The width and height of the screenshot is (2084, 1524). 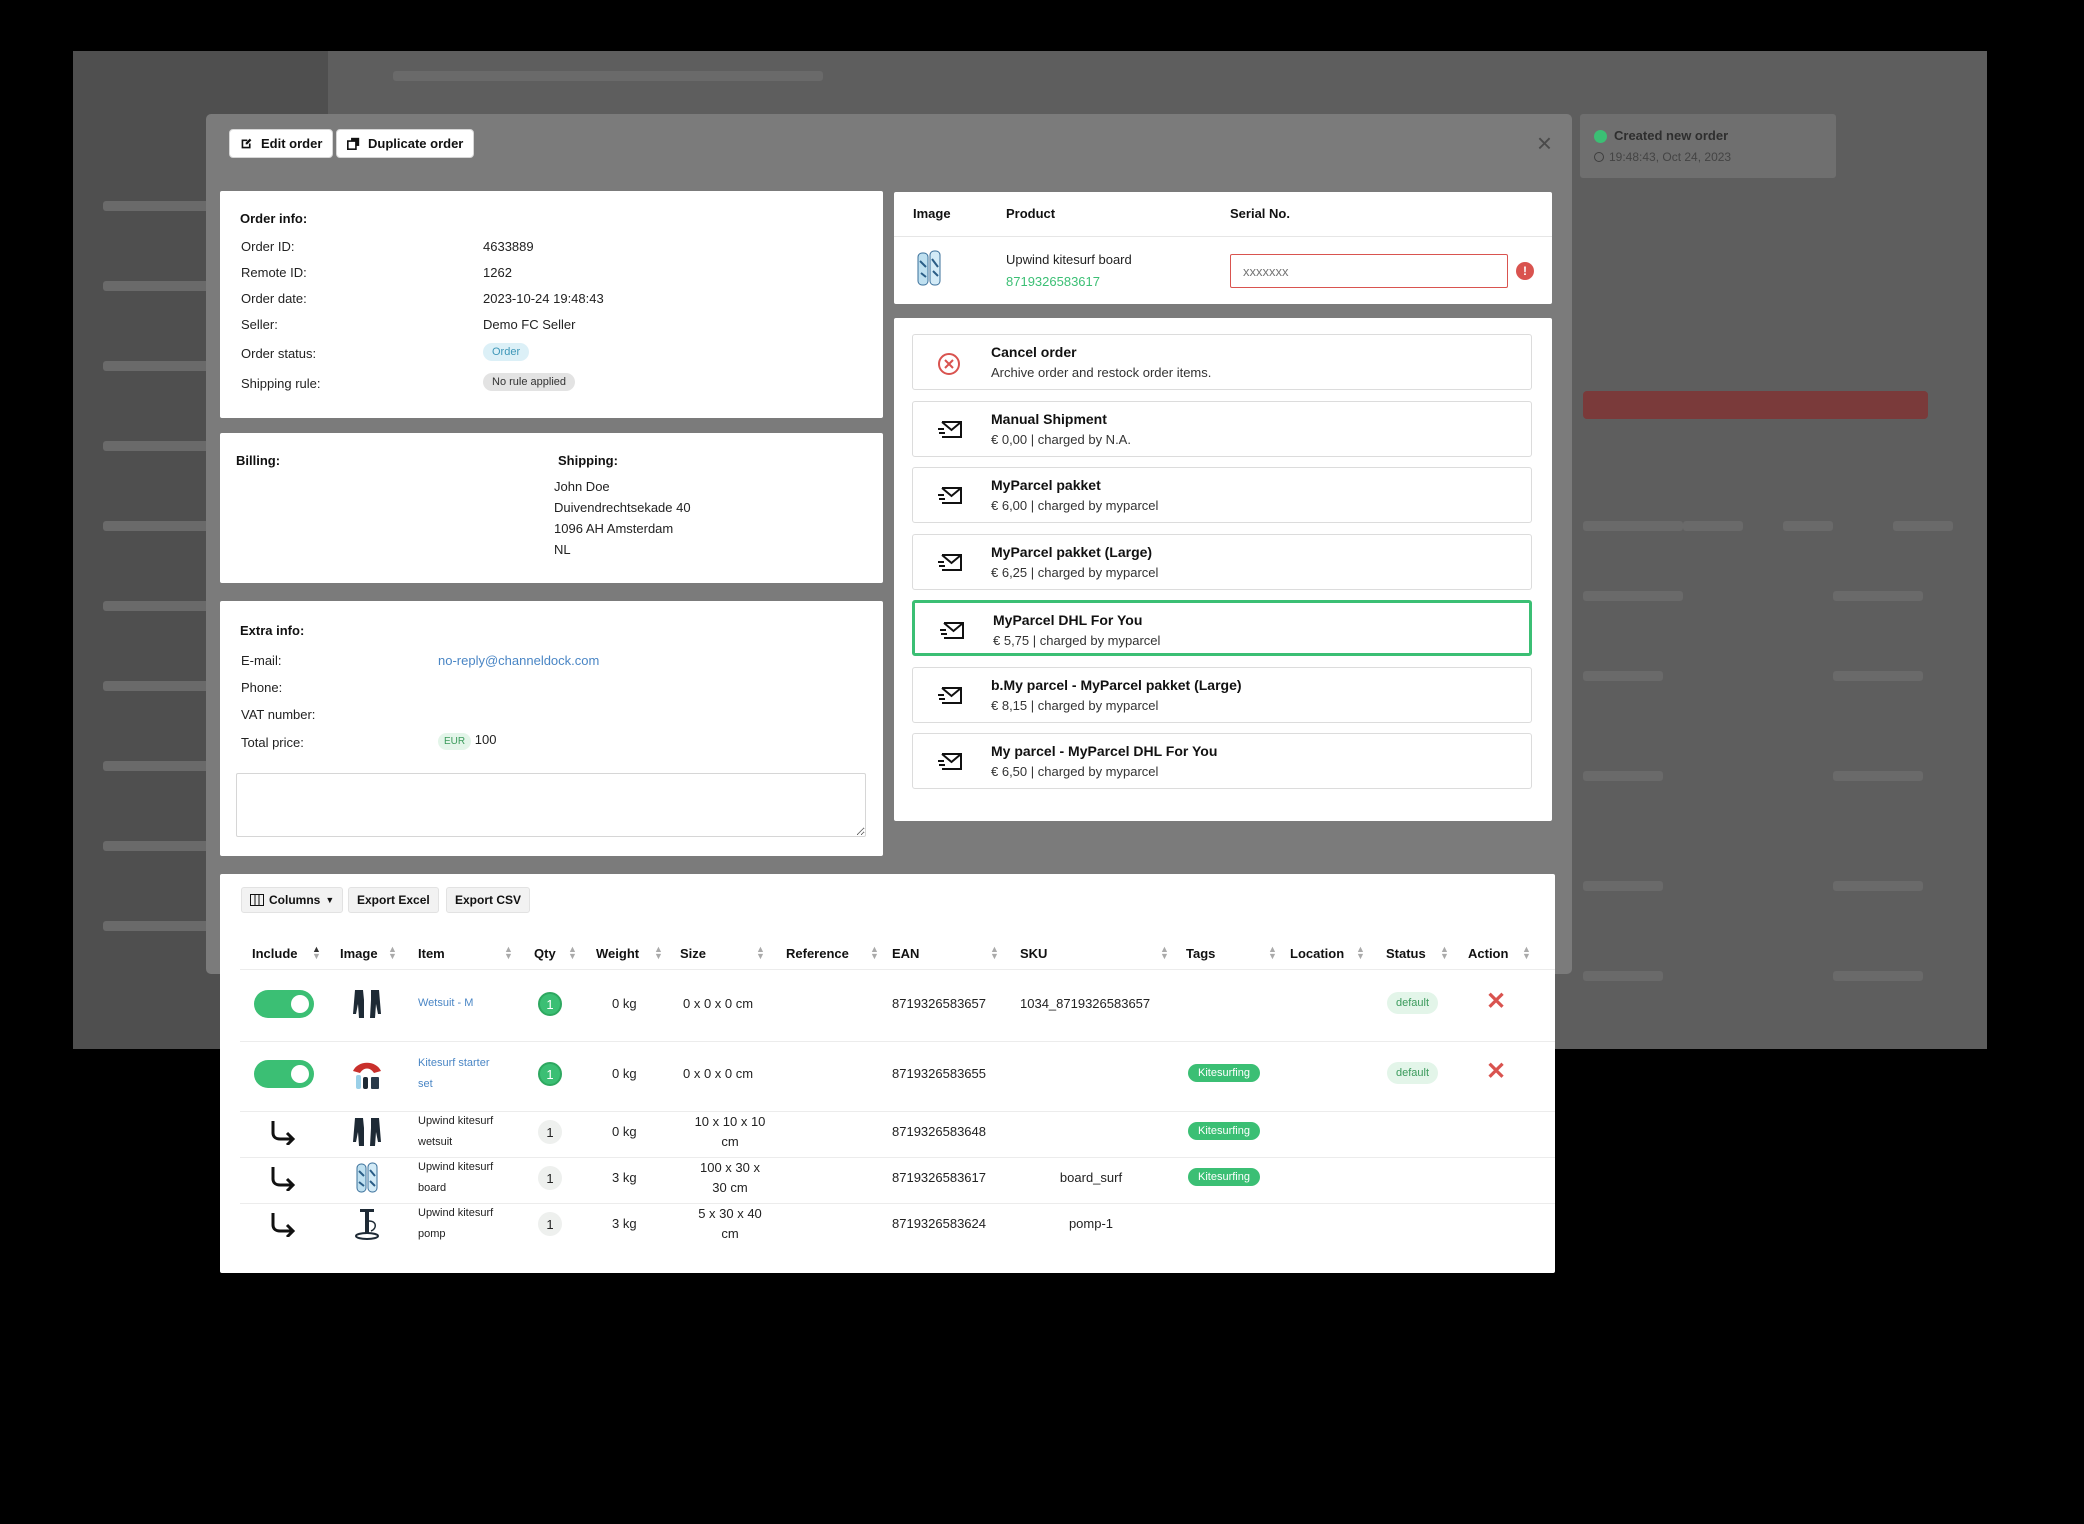 I want to click on seller-label: Seller:, so click(x=259, y=324).